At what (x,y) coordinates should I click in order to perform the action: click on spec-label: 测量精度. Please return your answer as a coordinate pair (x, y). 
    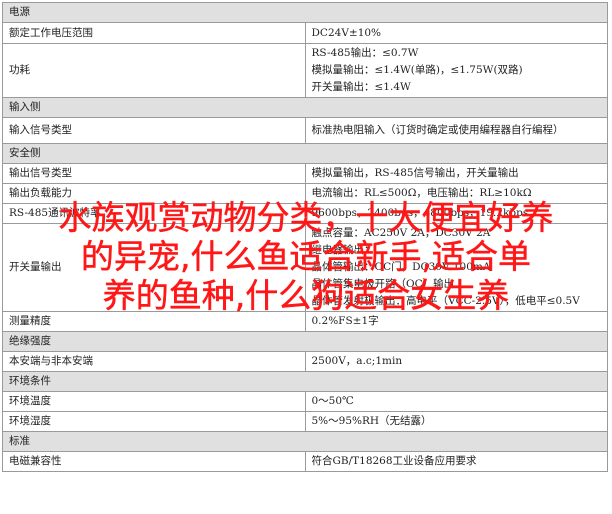
    Looking at the image, I should click on (154, 321).